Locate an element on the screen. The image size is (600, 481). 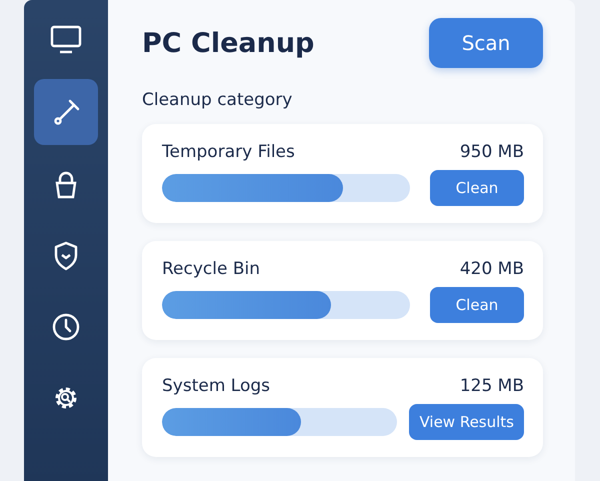
category-name: Temporary Files is located at coordinates (228, 152).